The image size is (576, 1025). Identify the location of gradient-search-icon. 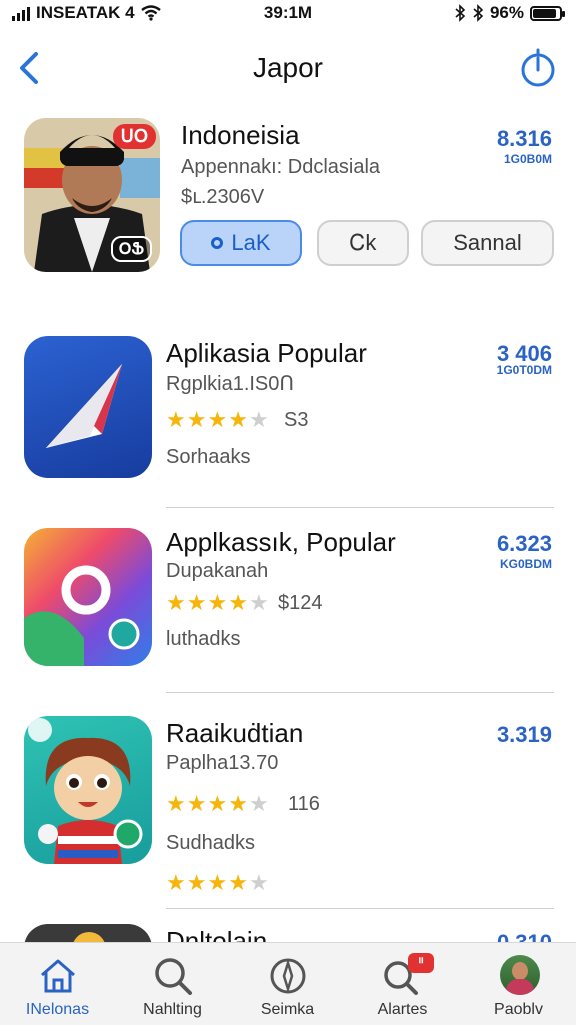
(88, 597).